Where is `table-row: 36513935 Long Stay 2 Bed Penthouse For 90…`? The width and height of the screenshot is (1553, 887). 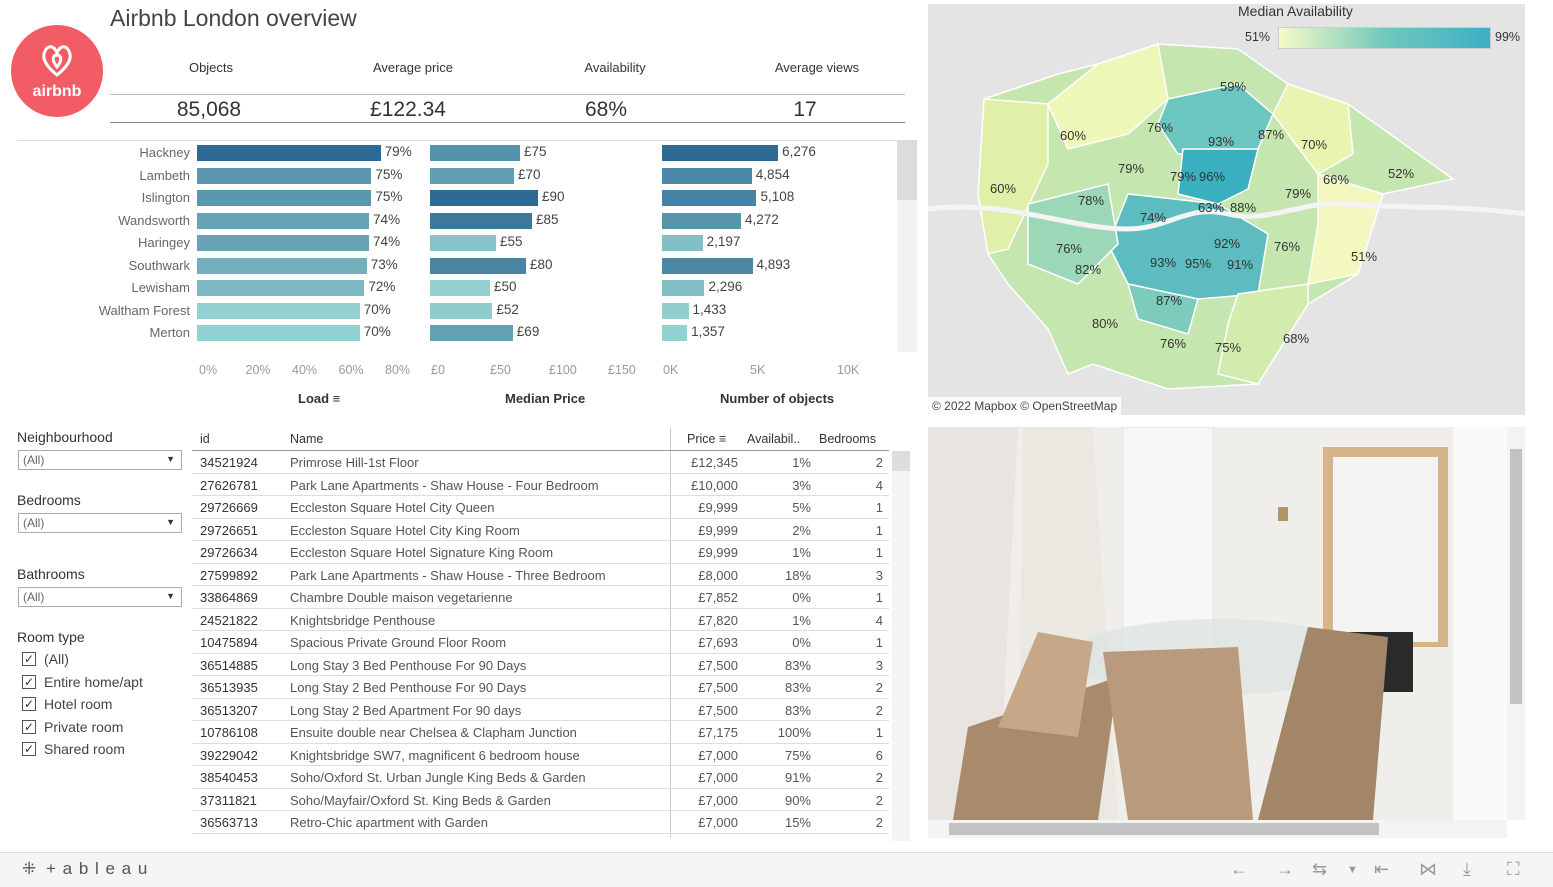
table-row: 36513935 Long Stay 2 Bed Penthouse For 90… is located at coordinates (540, 687).